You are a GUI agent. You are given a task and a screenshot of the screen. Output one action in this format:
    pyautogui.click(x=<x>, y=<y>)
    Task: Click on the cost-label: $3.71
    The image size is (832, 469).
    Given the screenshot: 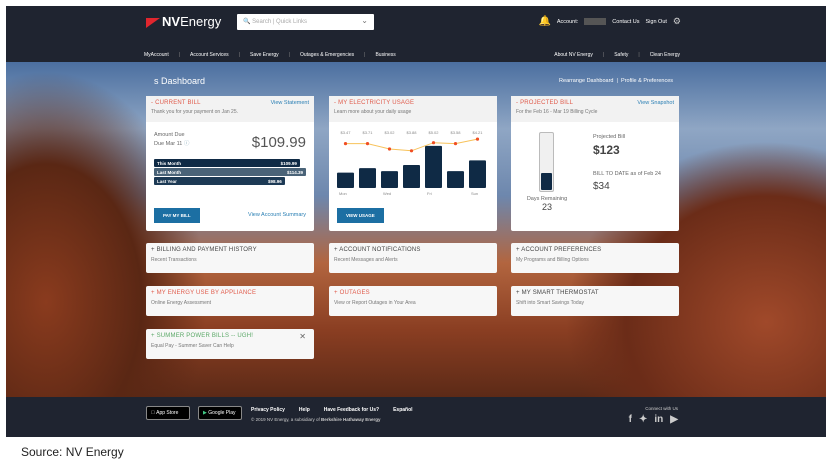 What is the action you would take?
    pyautogui.click(x=367, y=132)
    